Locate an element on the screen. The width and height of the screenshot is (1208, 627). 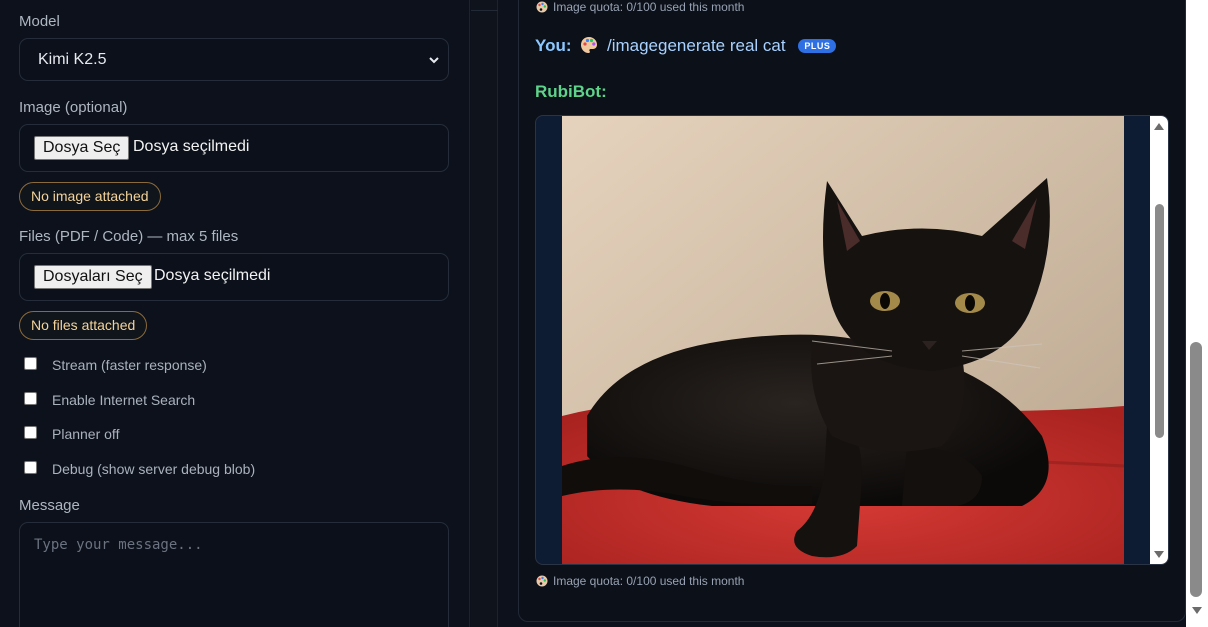
scroll-up-arrow-icon is located at coordinates (1159, 126).